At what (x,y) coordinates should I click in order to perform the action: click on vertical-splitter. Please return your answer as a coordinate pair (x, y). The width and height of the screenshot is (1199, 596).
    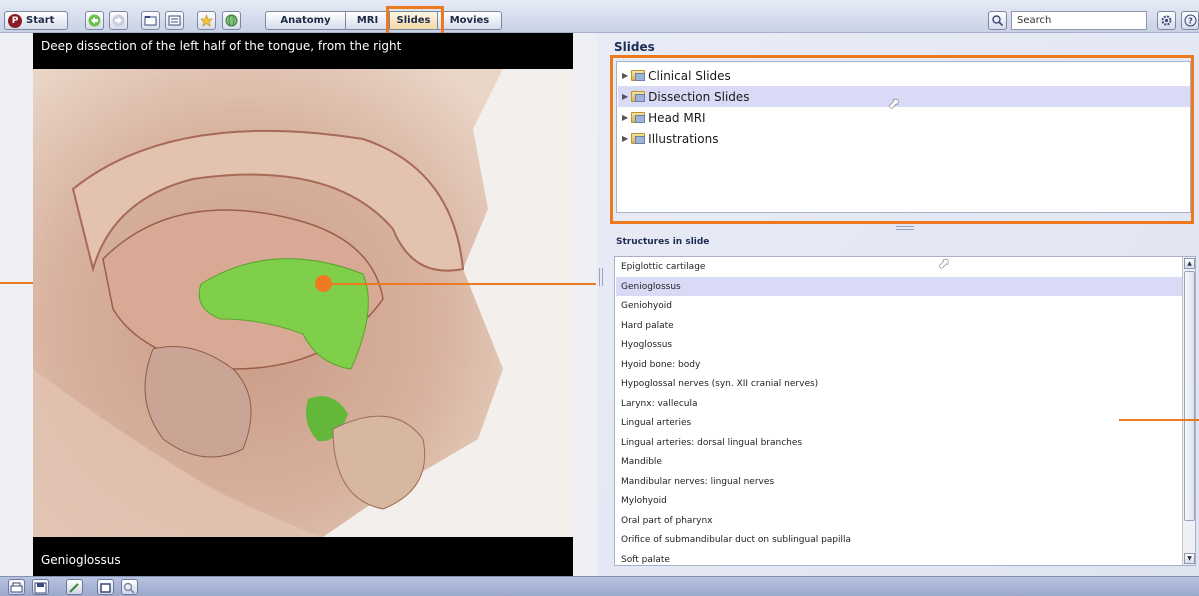
    Looking at the image, I should click on (601, 277).